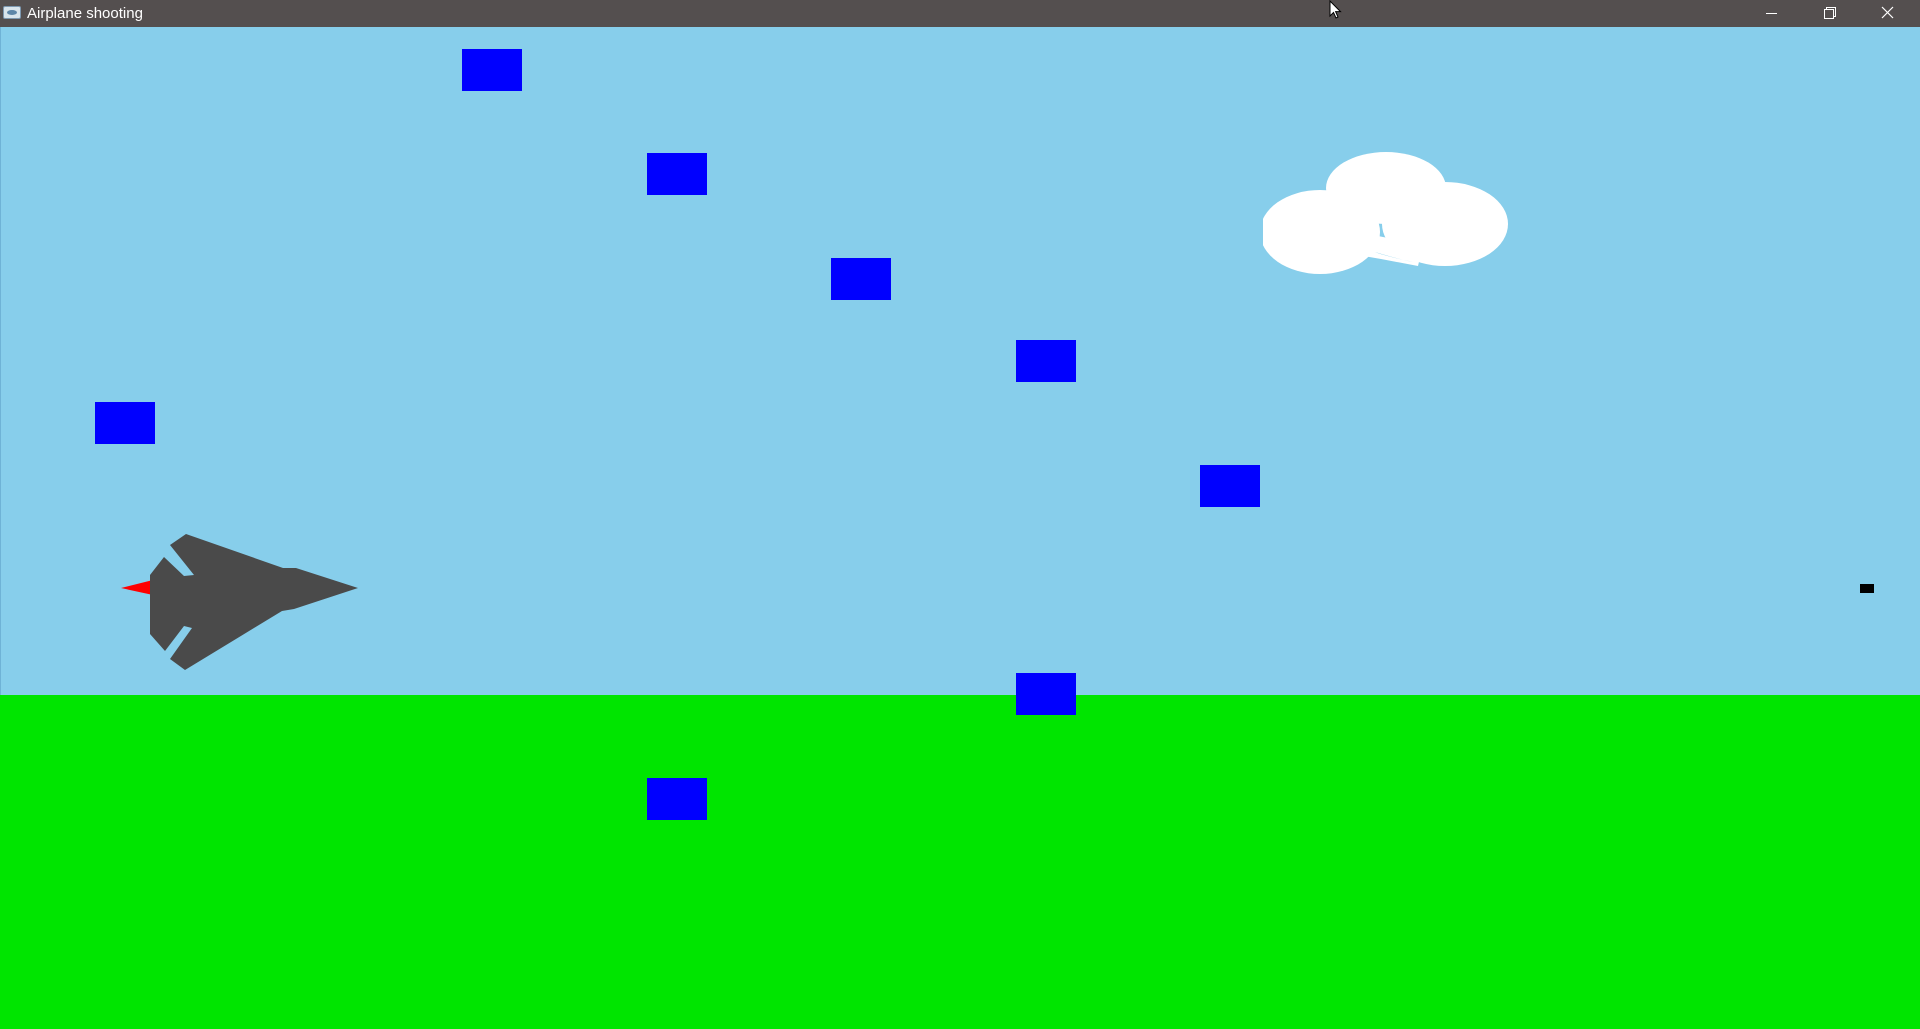  What do you see at coordinates (254, 602) in the screenshot?
I see `plane-body` at bounding box center [254, 602].